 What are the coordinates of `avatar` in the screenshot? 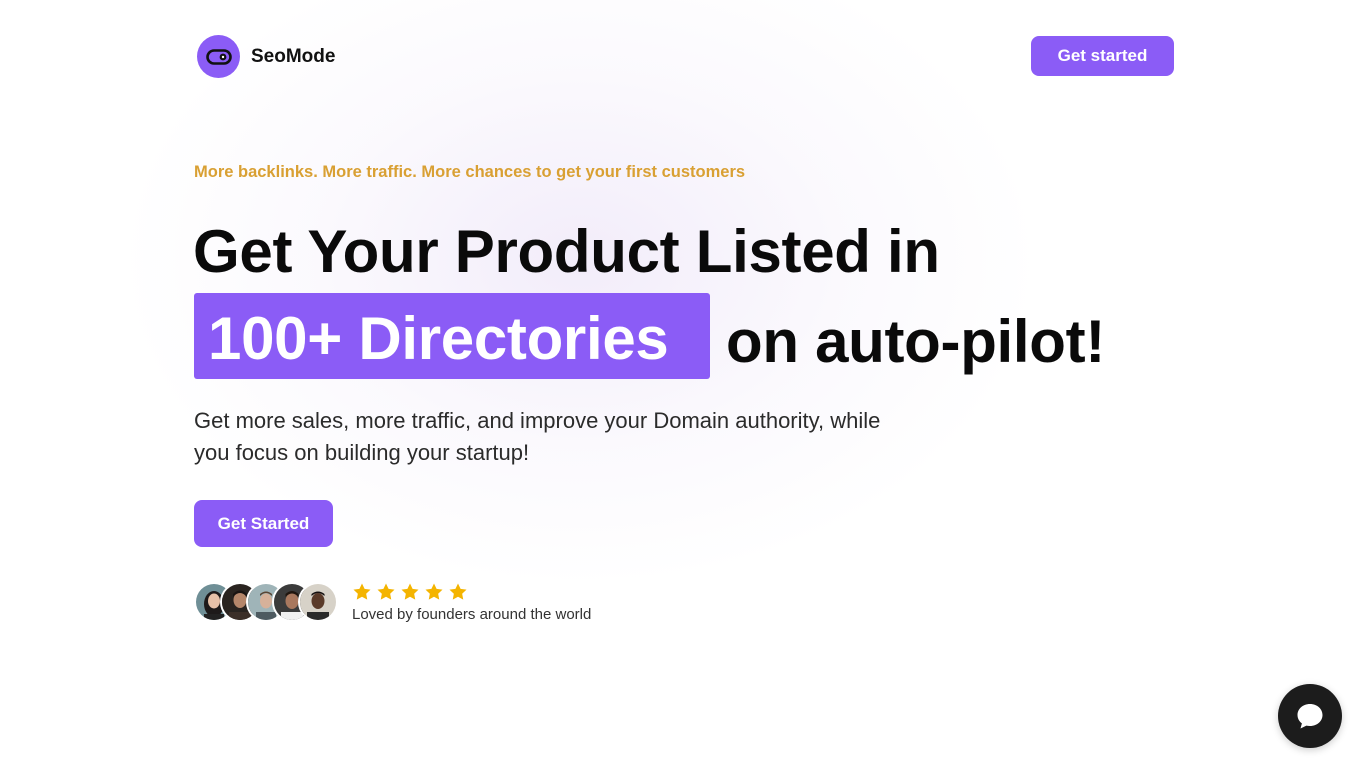 It's located at (318, 602).